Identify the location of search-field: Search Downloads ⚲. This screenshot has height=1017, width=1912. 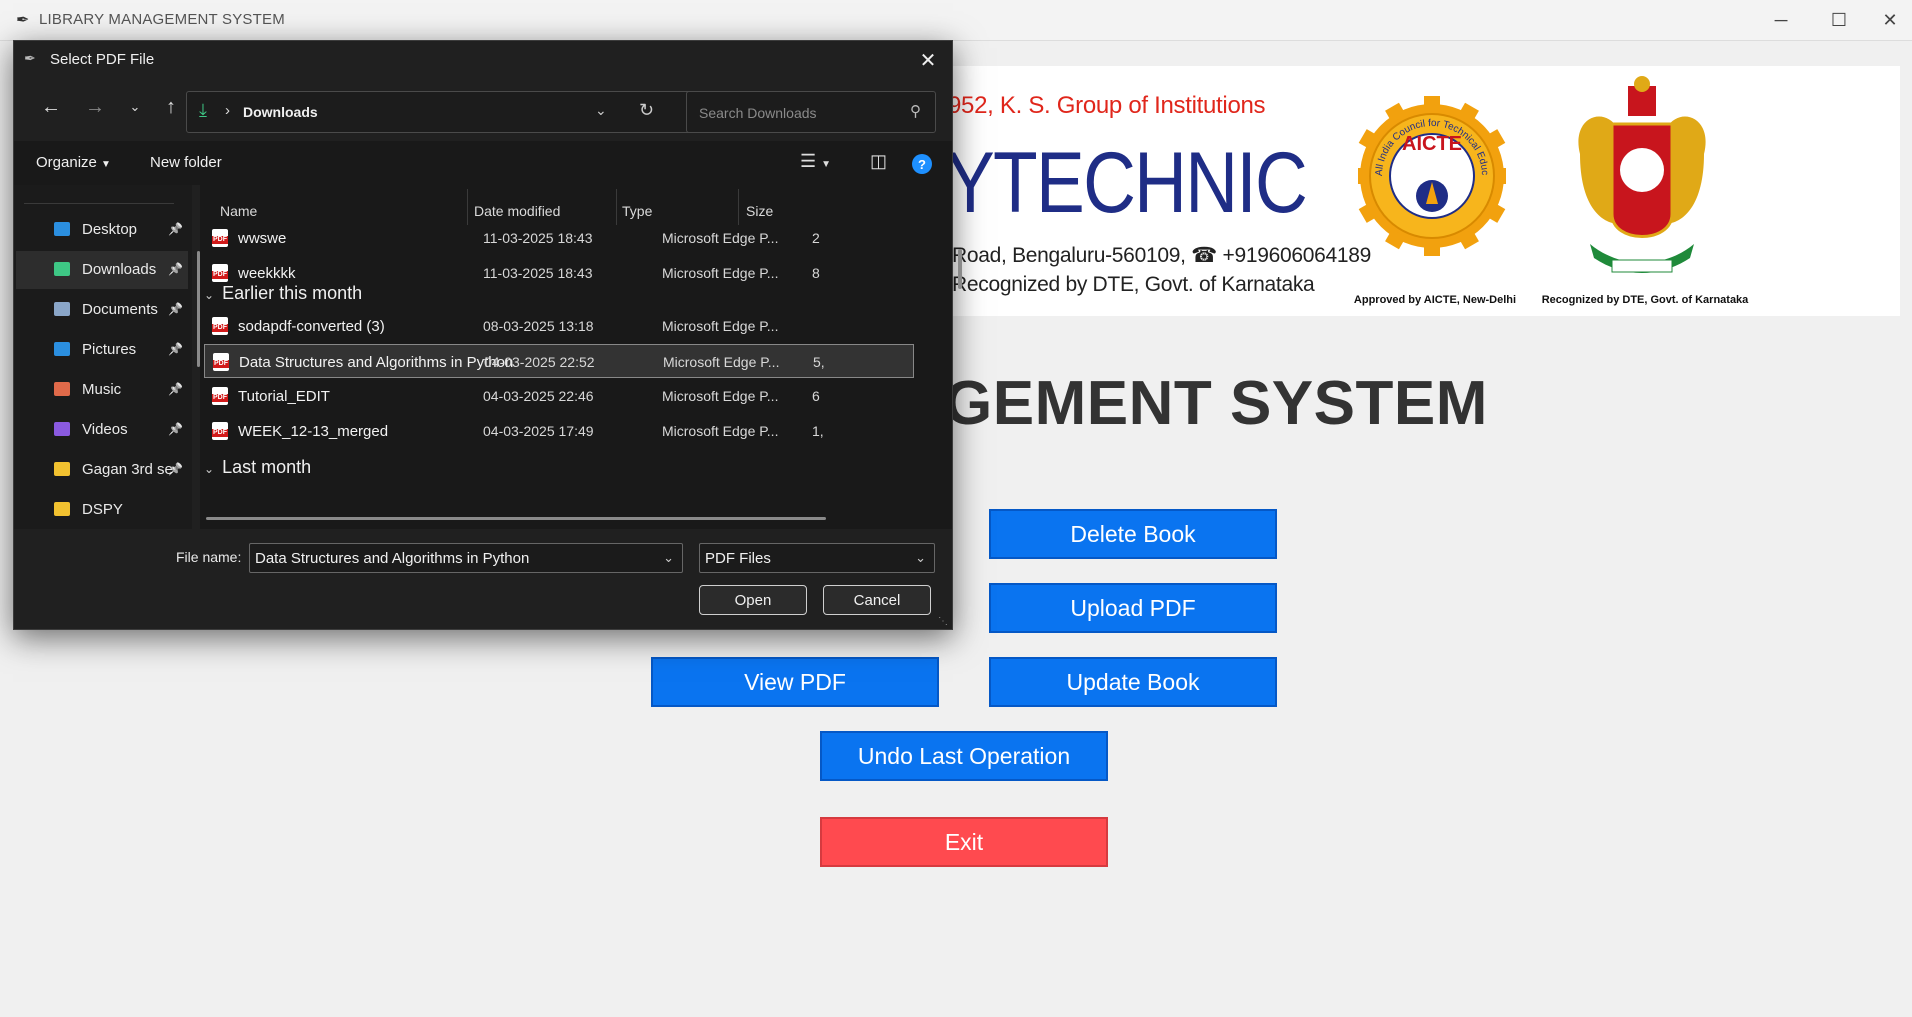
(811, 112).